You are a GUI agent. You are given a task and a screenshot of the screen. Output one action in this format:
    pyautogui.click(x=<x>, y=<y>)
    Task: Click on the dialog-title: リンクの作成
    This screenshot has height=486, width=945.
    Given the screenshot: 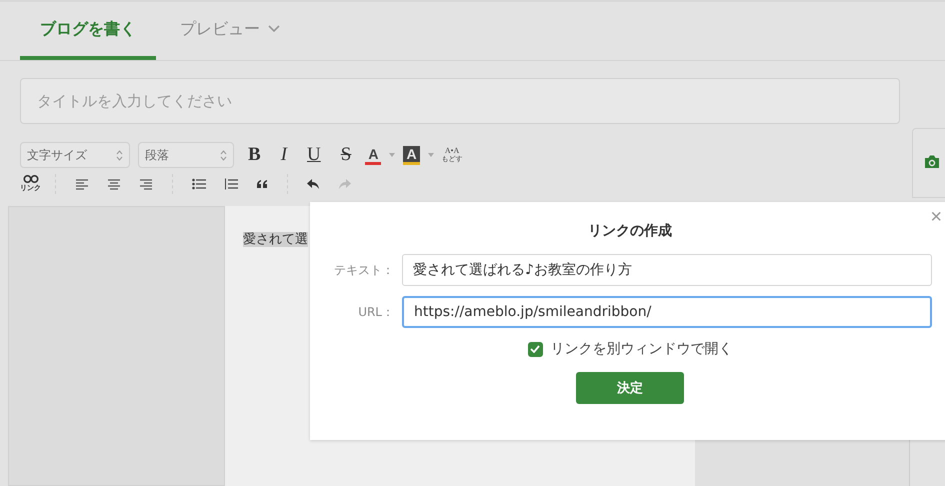 What is the action you would take?
    pyautogui.click(x=630, y=231)
    